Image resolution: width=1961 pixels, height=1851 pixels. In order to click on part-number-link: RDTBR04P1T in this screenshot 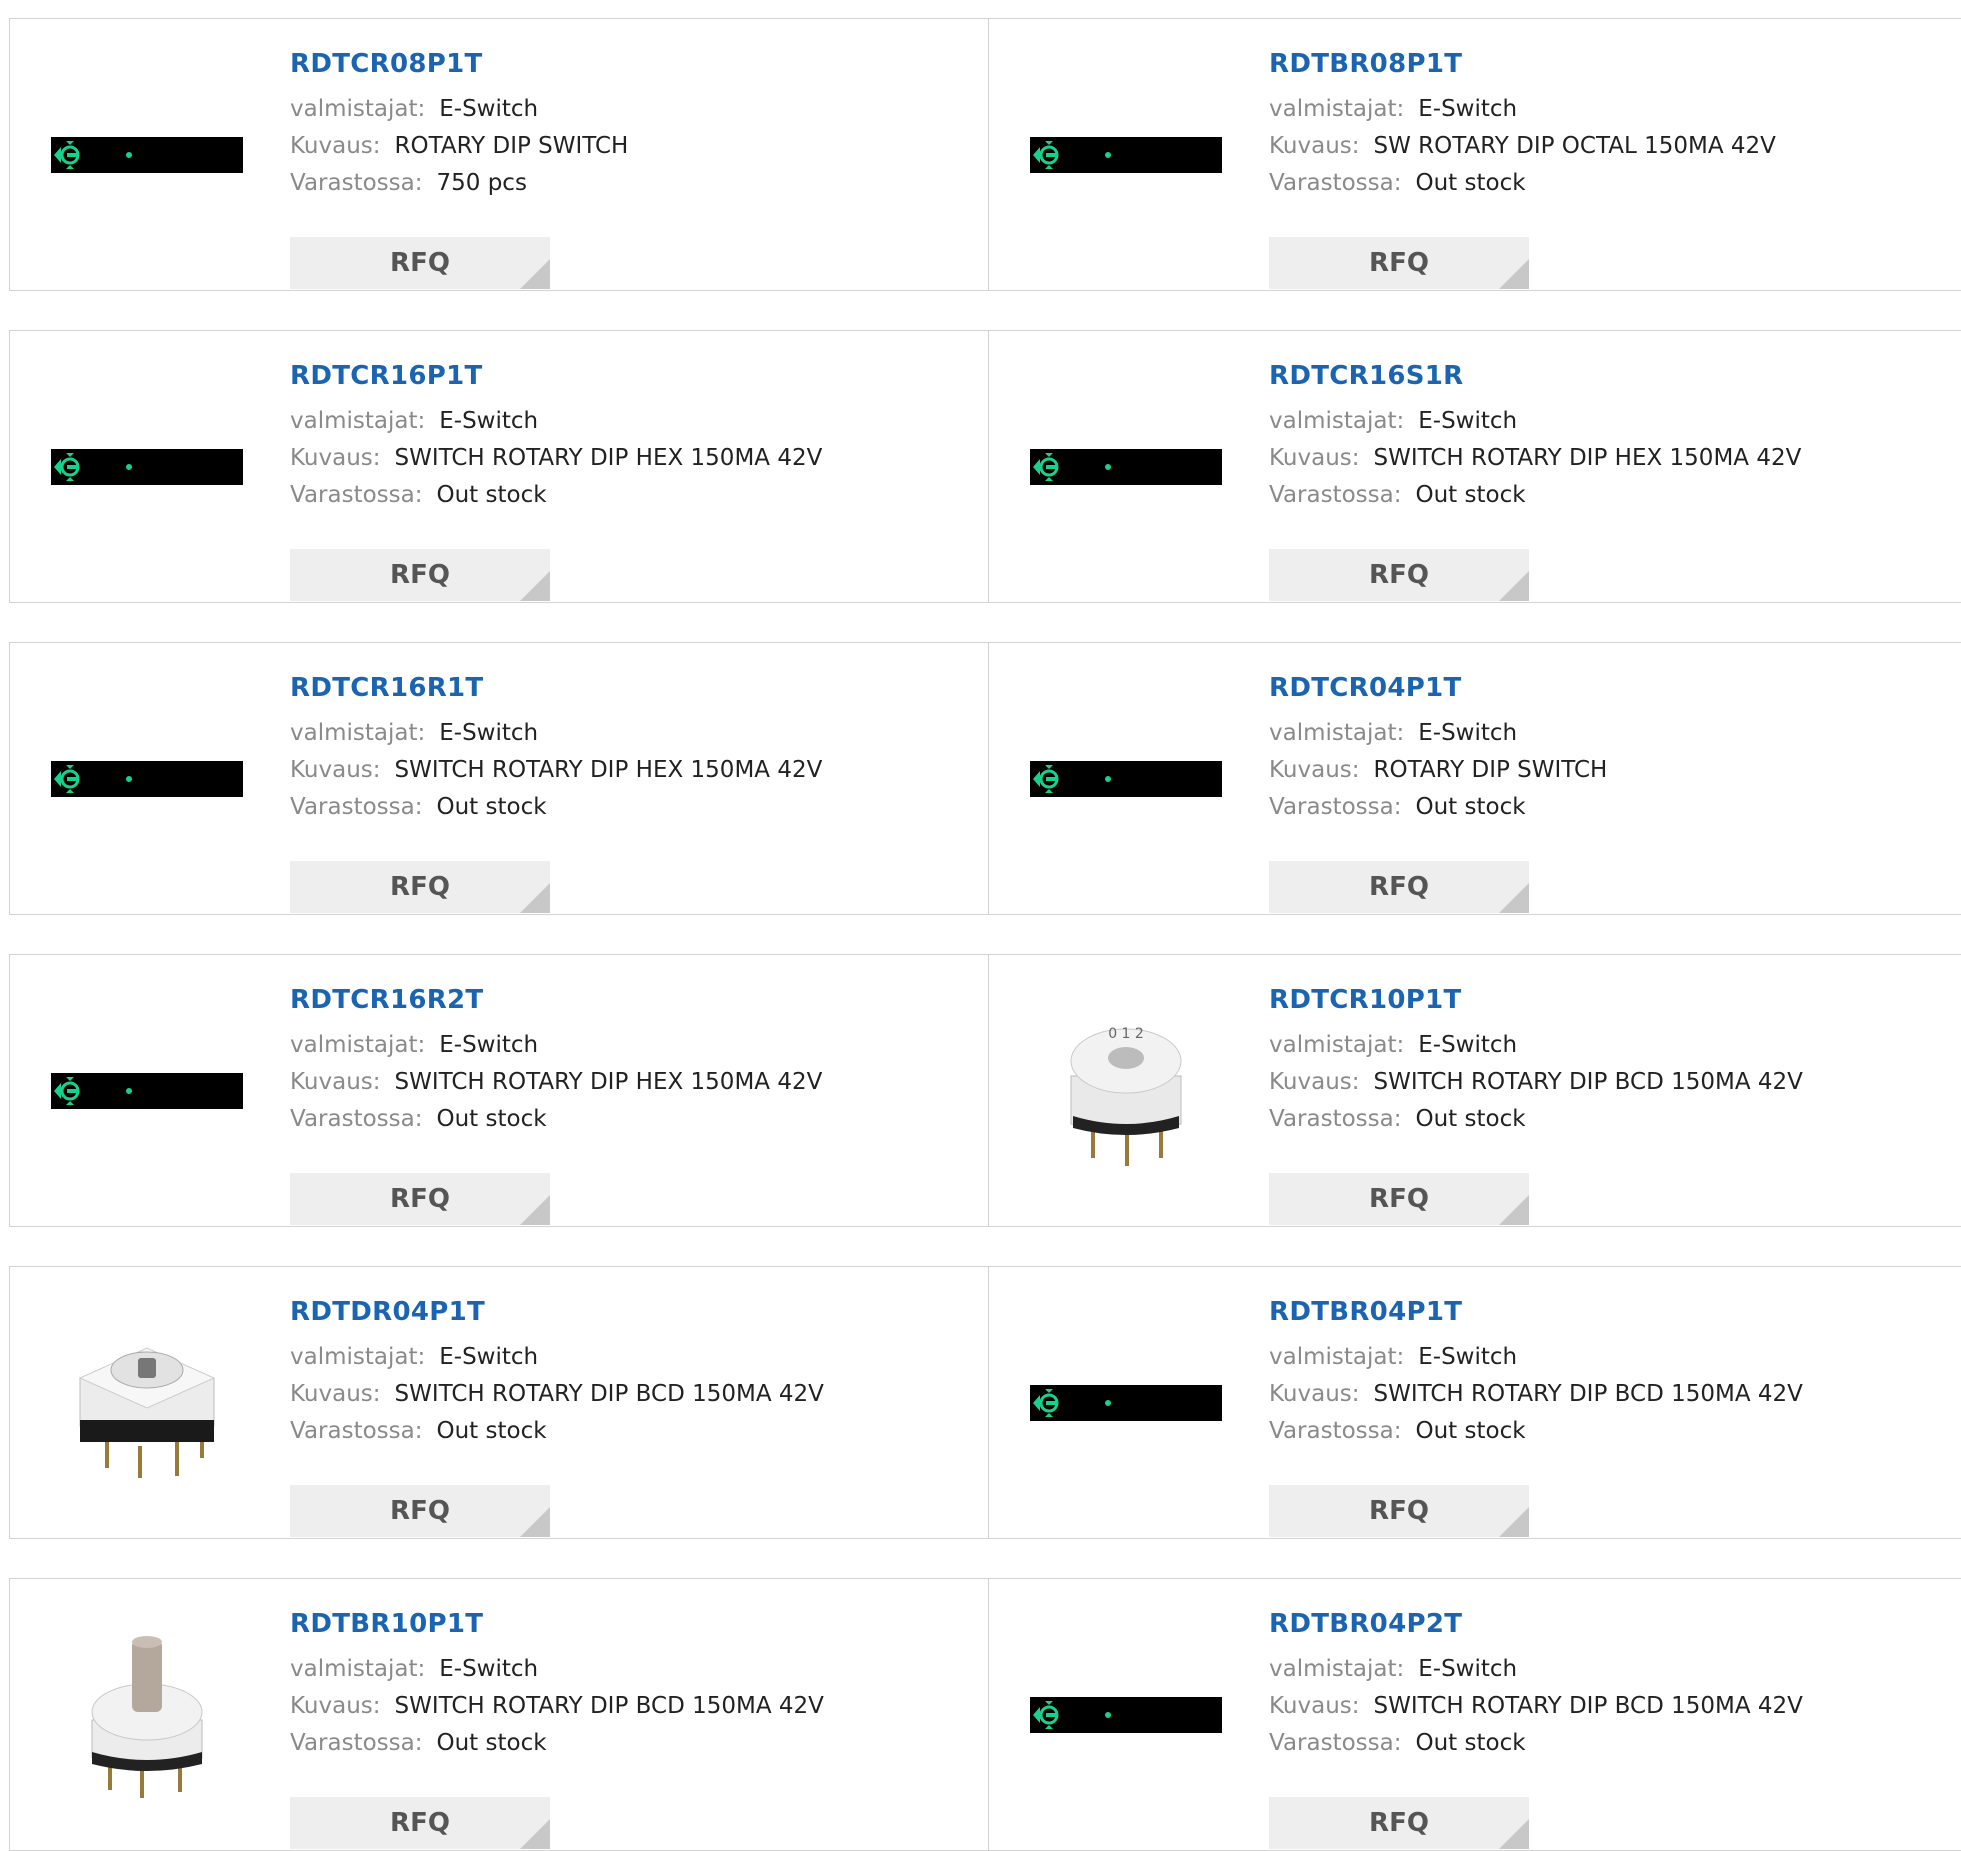, I will do `click(1536, 1312)`.